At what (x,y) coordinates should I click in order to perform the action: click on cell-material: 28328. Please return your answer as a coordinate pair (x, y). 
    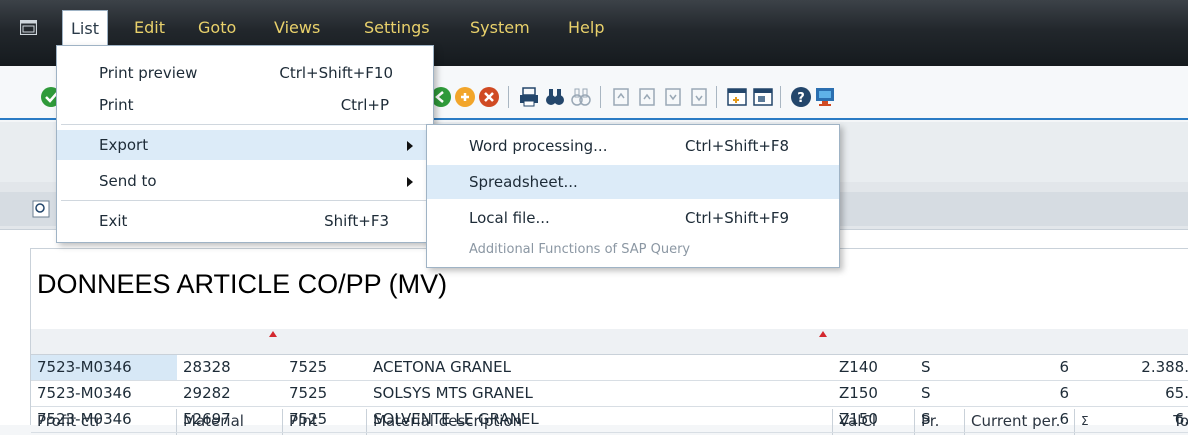
    Looking at the image, I should click on (230, 367).